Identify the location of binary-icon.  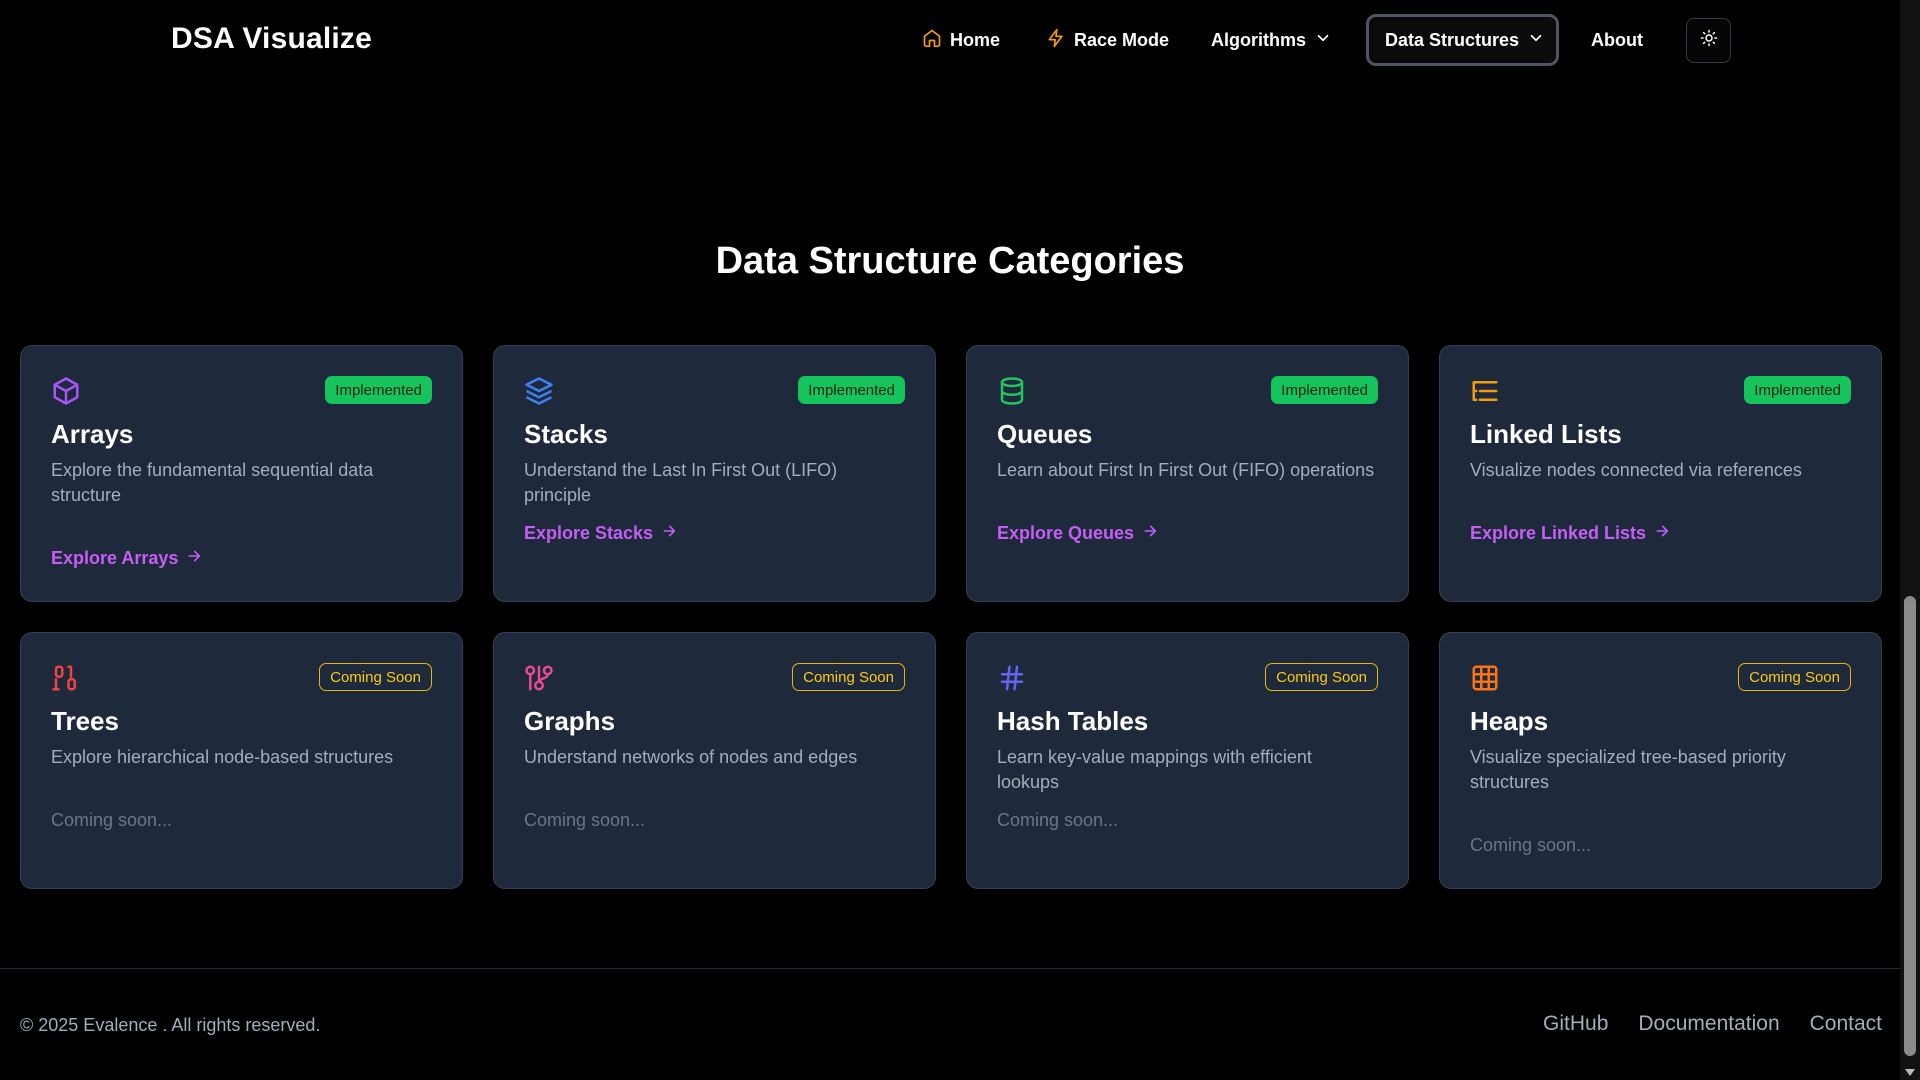
(66, 678).